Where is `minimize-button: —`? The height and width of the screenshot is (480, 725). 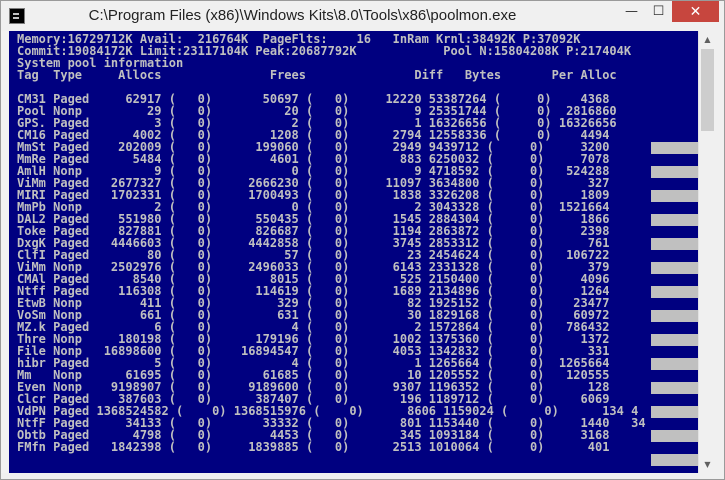 minimize-button: — is located at coordinates (631, 11).